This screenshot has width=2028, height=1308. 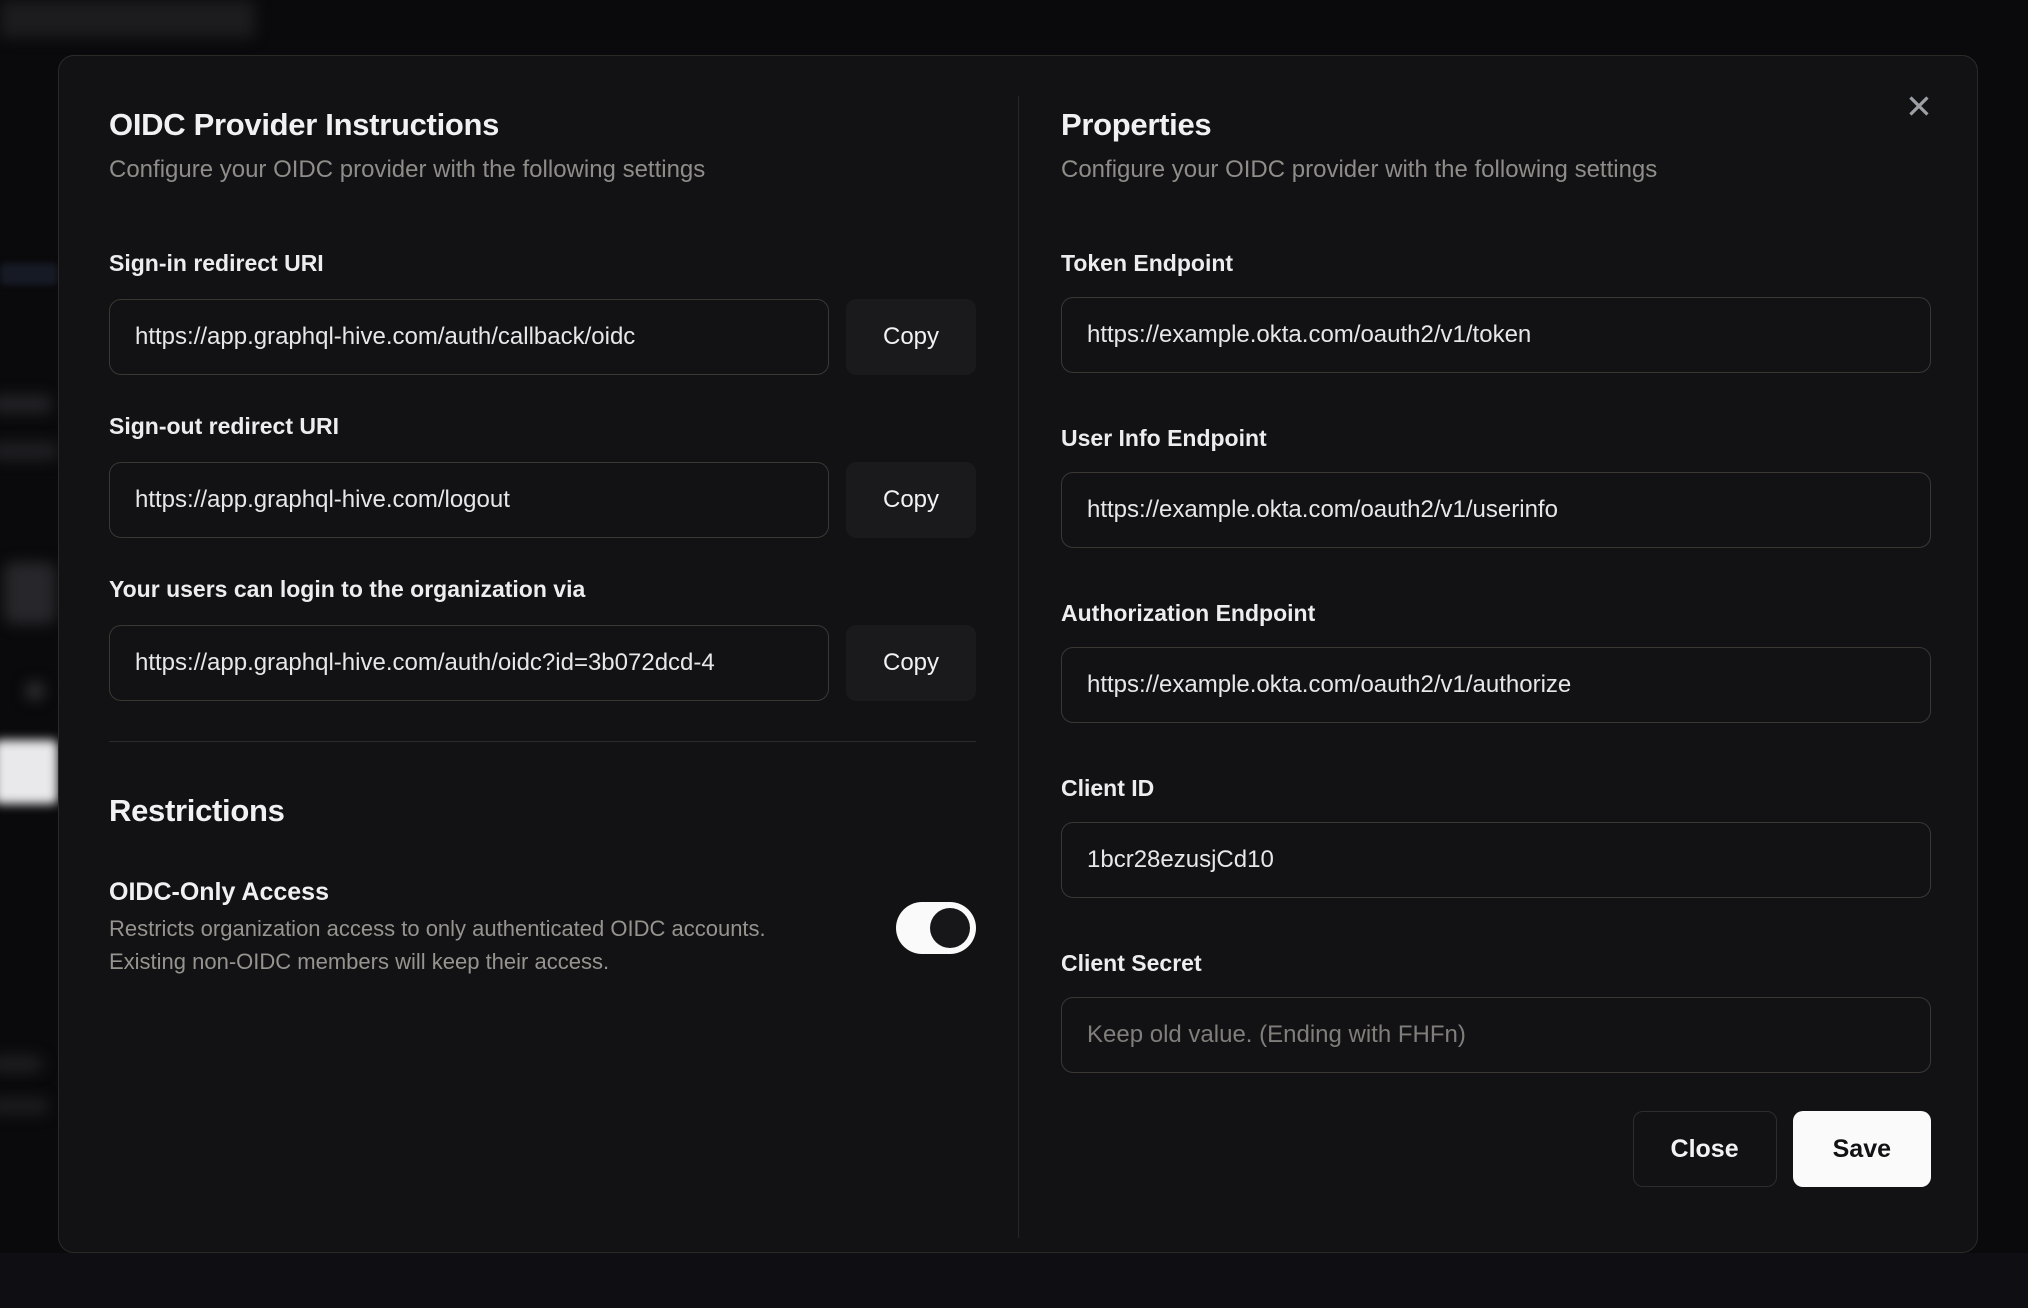 I want to click on token-endpoint-label: Token Endpoint, so click(x=1147, y=263).